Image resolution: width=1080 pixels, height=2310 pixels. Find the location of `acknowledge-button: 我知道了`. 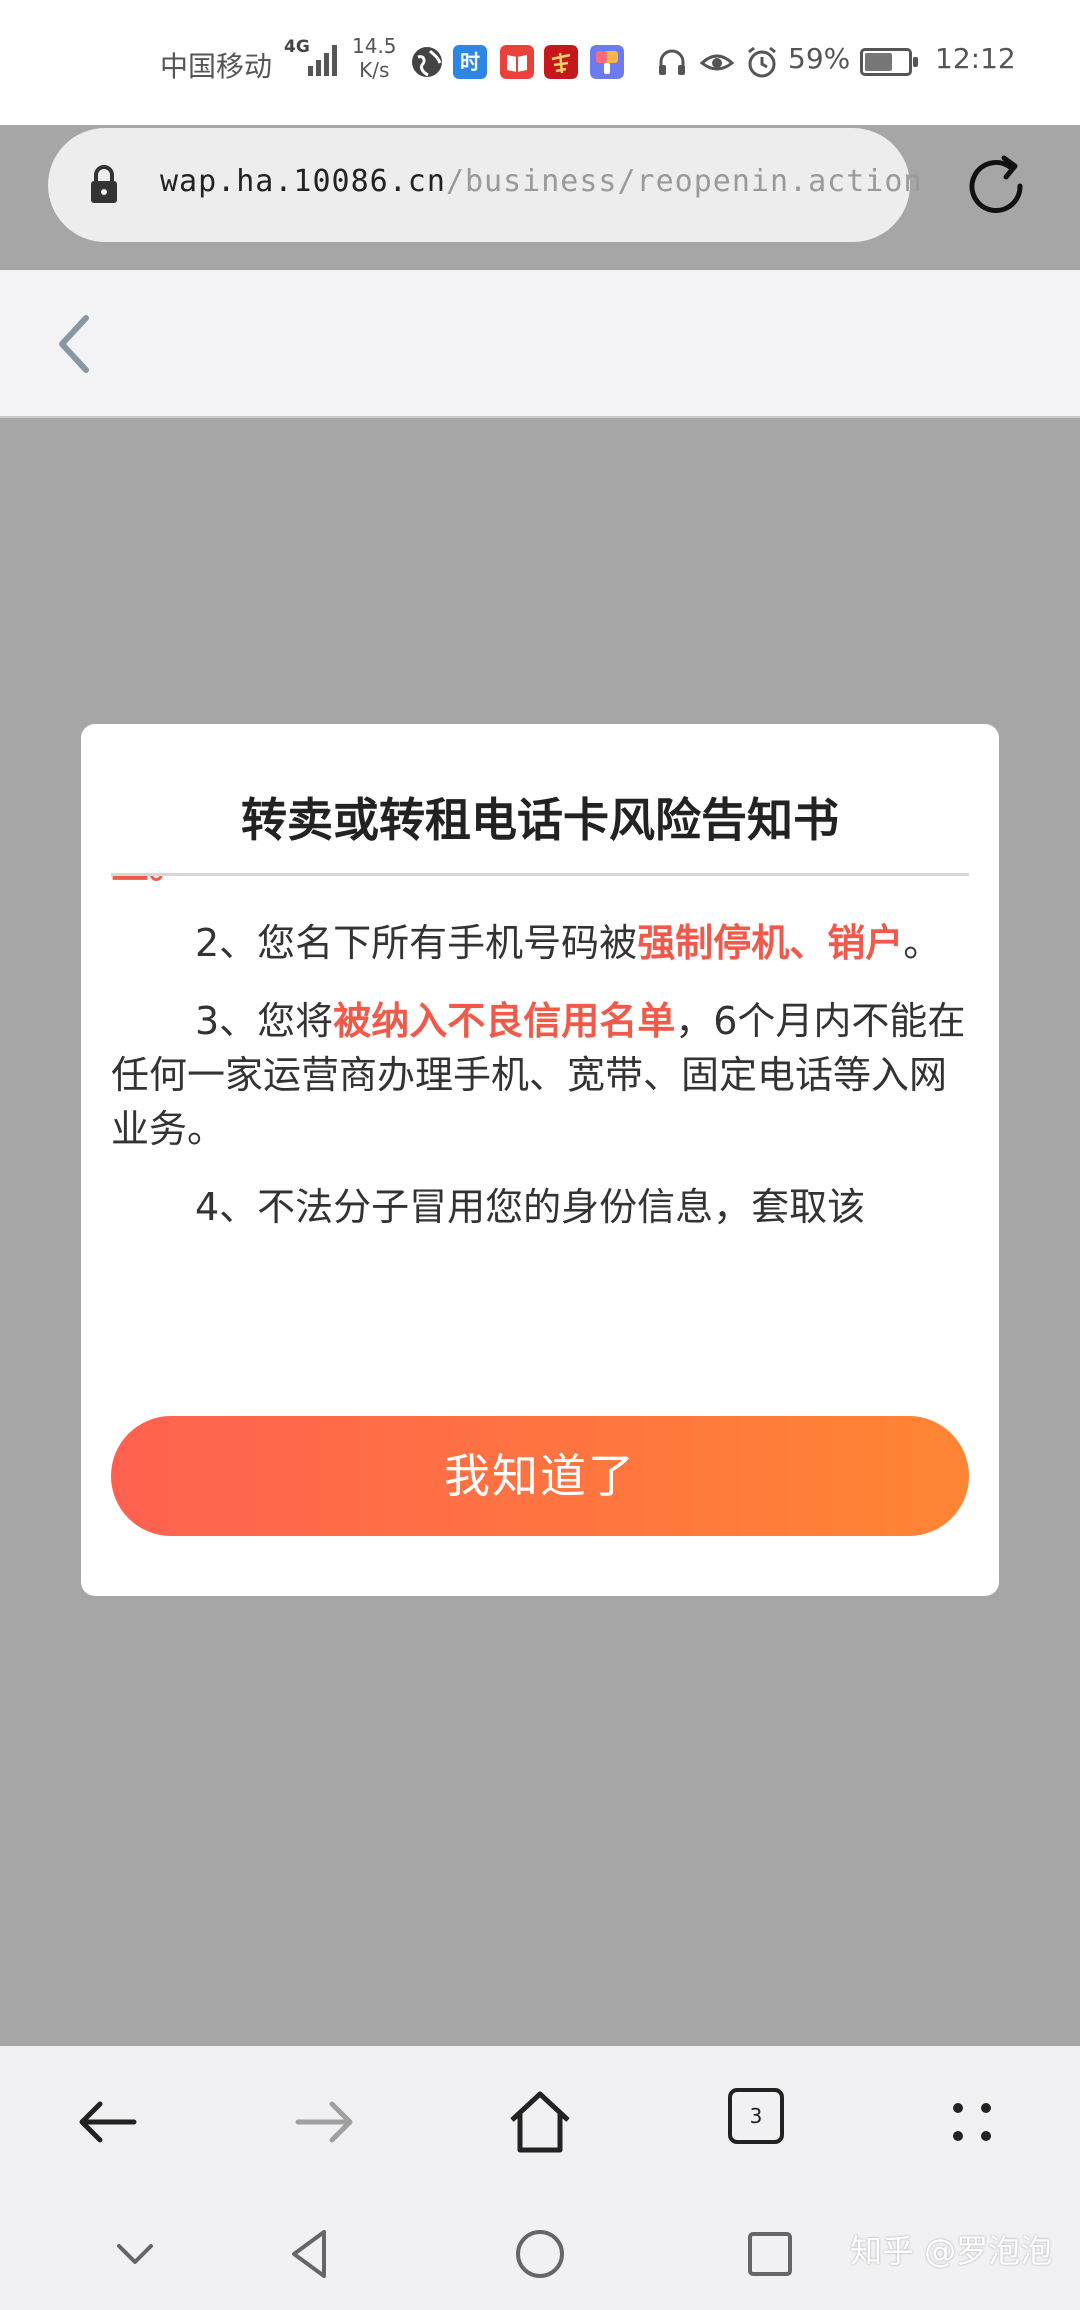

acknowledge-button: 我知道了 is located at coordinates (540, 1476).